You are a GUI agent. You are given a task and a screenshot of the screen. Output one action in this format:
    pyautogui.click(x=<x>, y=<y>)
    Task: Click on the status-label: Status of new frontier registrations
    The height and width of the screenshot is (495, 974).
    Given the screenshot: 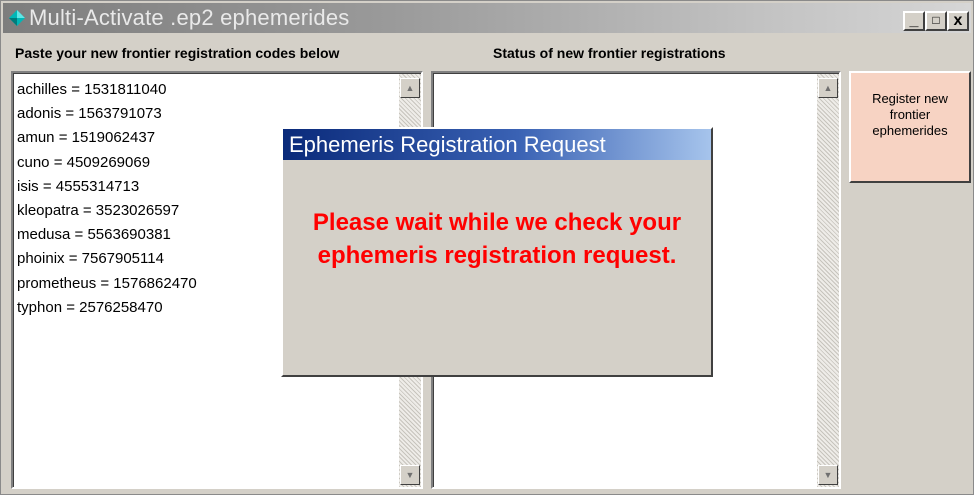 What is the action you would take?
    pyautogui.click(x=609, y=53)
    